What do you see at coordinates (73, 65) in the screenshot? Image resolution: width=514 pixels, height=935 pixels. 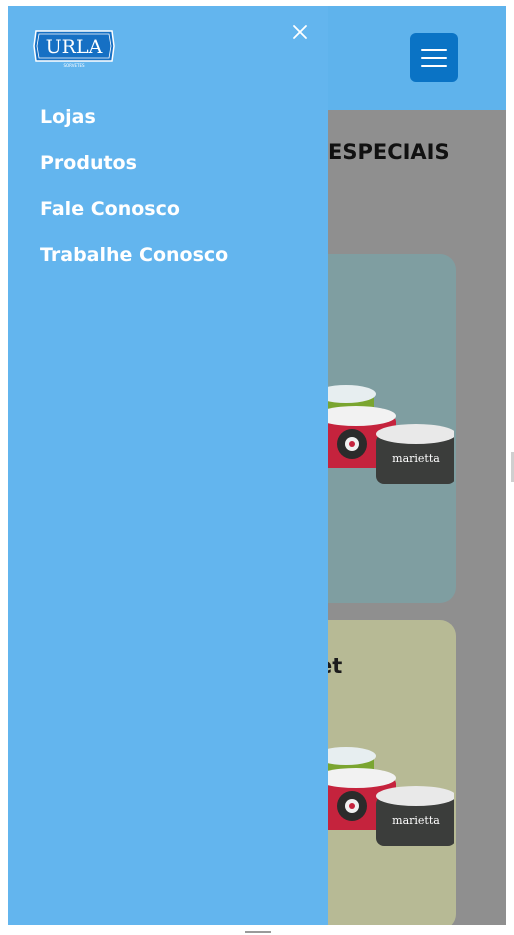 I see `svg-text: SORVETES` at bounding box center [73, 65].